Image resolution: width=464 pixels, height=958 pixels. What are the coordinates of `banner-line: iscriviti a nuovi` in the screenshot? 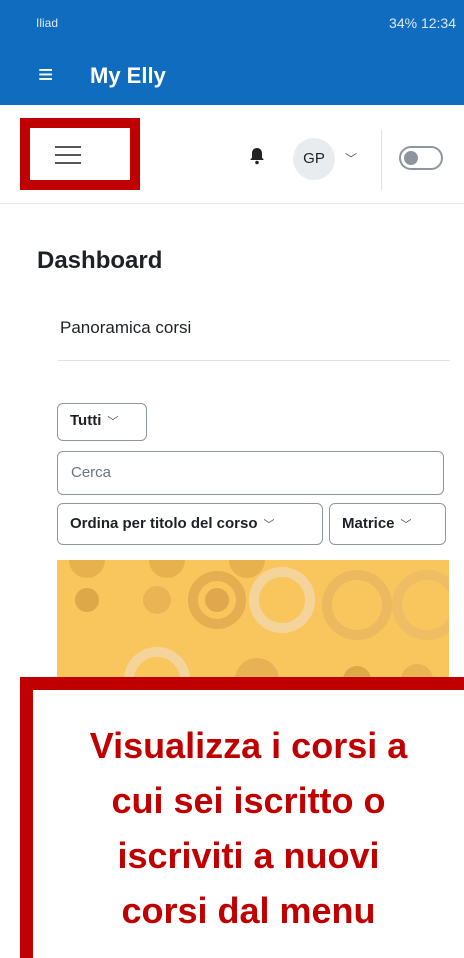 It's located at (248, 855).